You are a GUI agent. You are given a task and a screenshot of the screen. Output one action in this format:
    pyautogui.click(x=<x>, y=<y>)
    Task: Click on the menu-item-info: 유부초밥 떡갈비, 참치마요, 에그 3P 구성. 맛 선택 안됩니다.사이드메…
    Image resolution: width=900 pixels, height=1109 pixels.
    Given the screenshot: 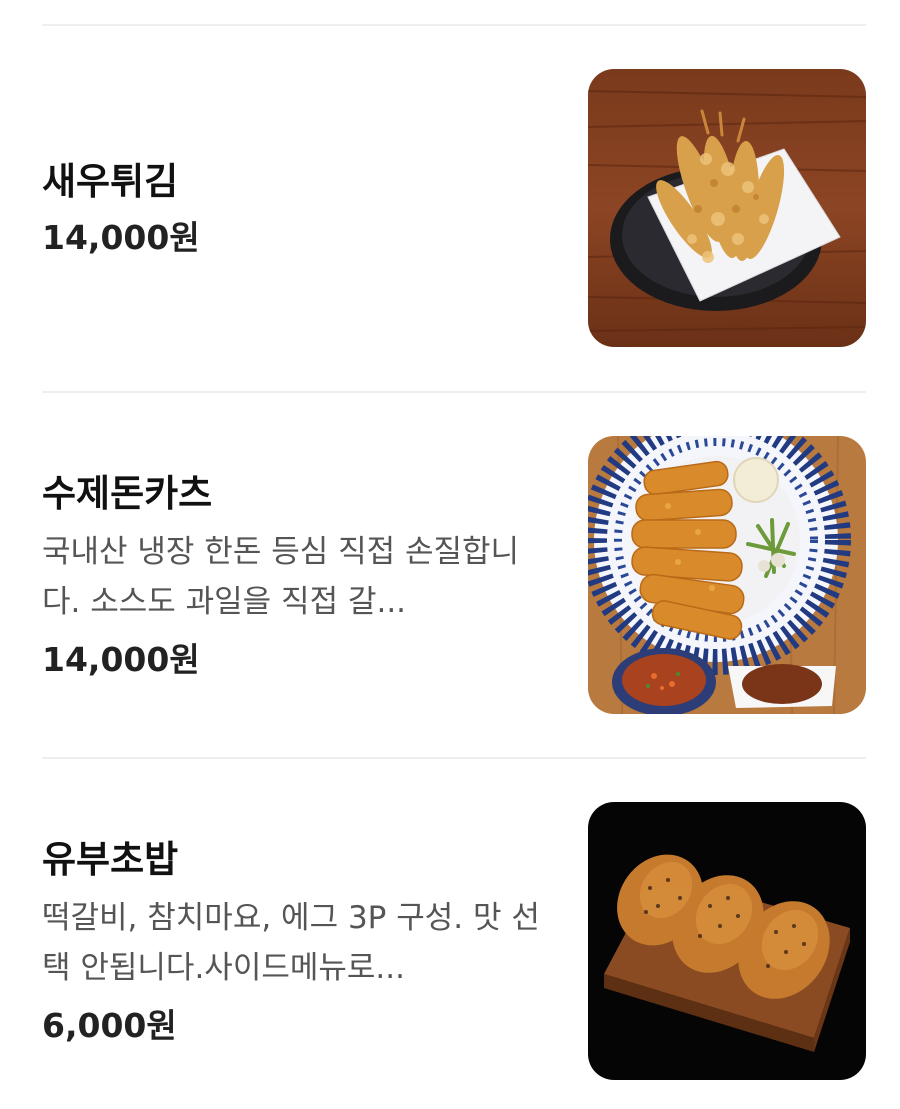 What is the action you would take?
    pyautogui.click(x=292, y=942)
    